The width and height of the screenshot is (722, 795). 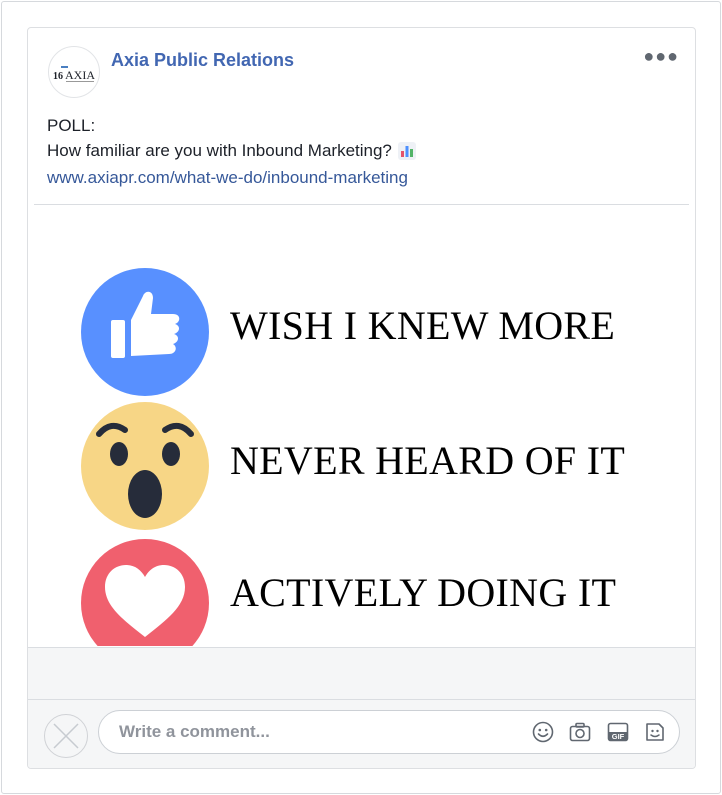 What do you see at coordinates (145, 324) in the screenshot?
I see `thumbs-up-icon` at bounding box center [145, 324].